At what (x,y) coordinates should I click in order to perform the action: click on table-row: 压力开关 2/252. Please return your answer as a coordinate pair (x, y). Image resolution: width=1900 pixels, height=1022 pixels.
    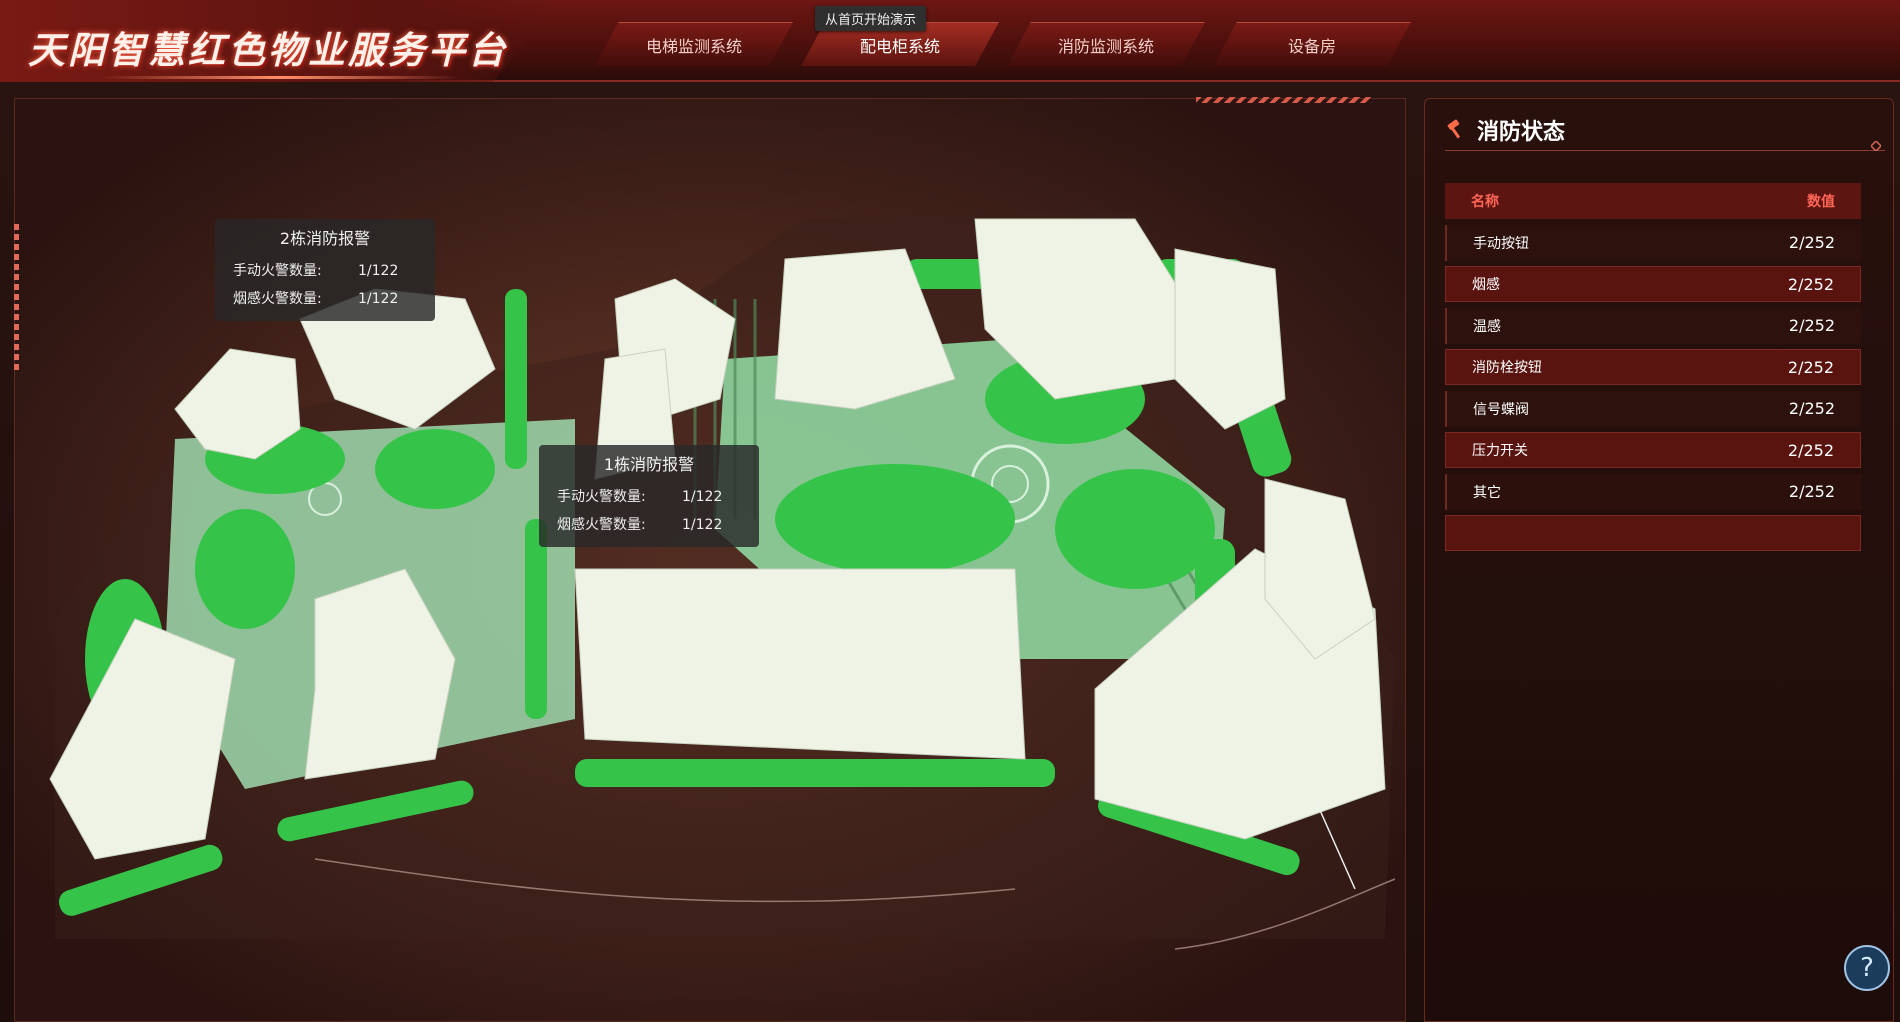
    Looking at the image, I should click on (1653, 450).